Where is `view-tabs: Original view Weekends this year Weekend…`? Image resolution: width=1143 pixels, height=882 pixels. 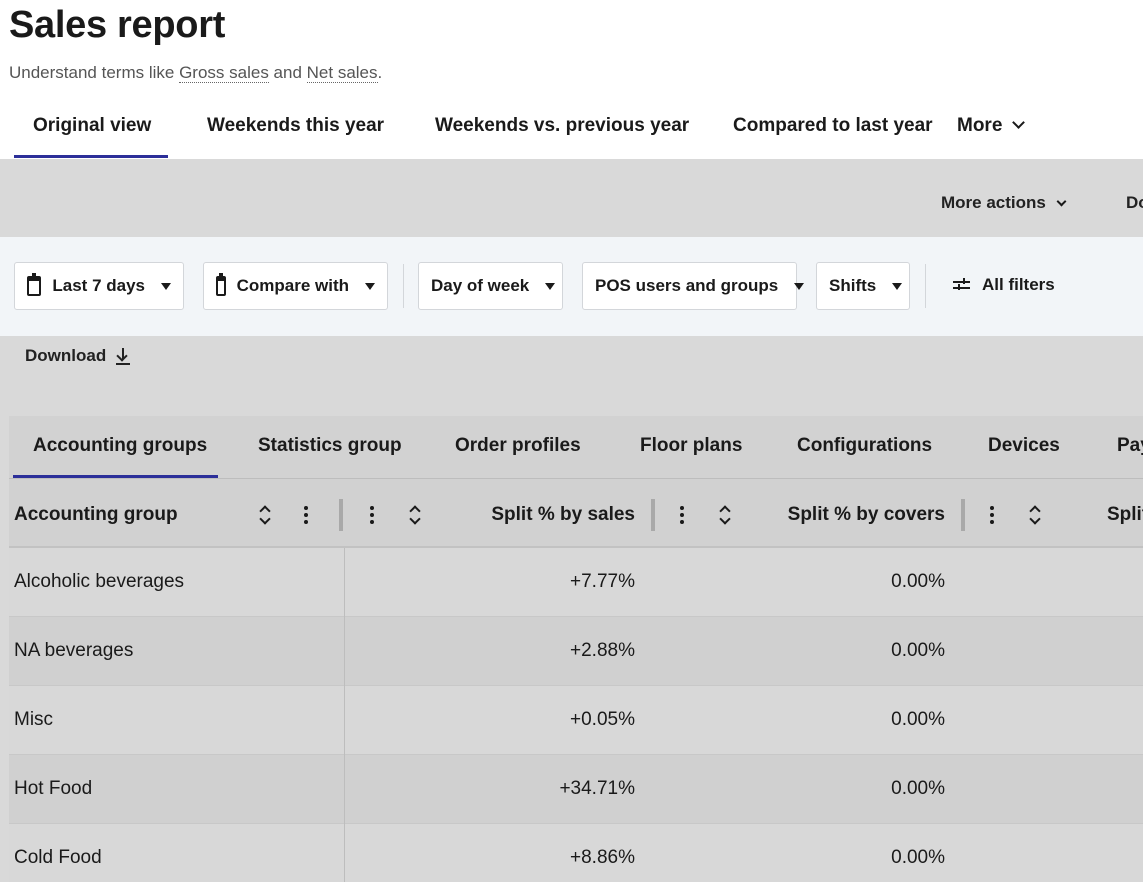 view-tabs: Original view Weekends this year Weekend… is located at coordinates (571, 130).